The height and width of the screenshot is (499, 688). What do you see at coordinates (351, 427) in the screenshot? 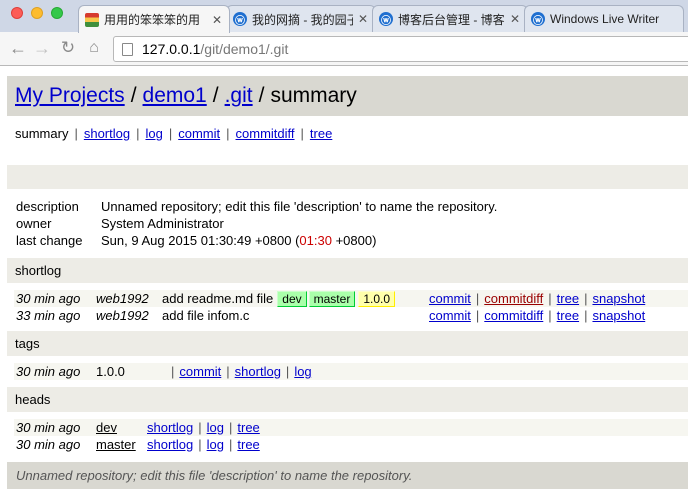
I see `table-row: 30 min ago dev shortlog | log | tree` at bounding box center [351, 427].